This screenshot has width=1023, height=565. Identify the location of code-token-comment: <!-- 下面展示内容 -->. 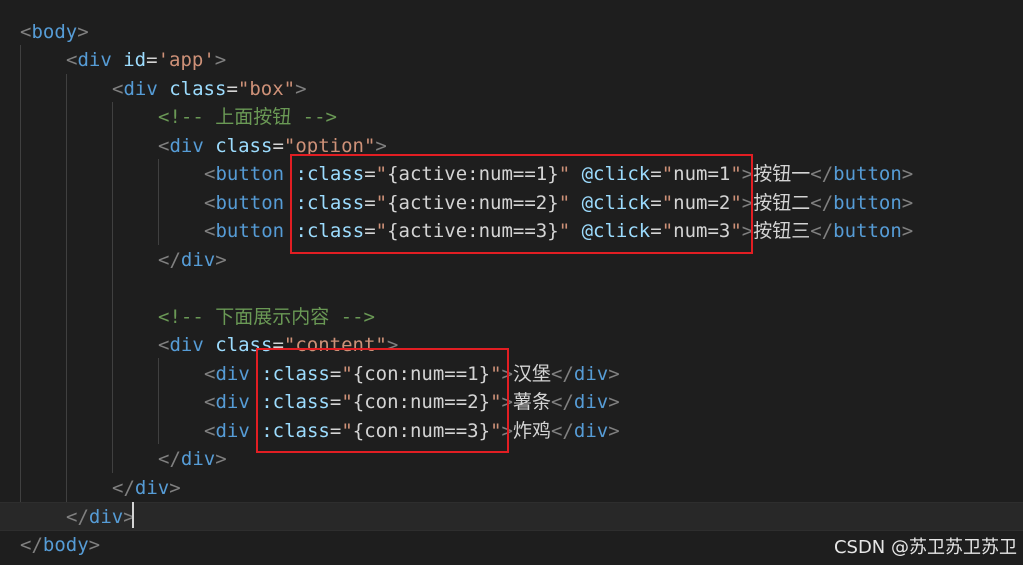
(266, 317).